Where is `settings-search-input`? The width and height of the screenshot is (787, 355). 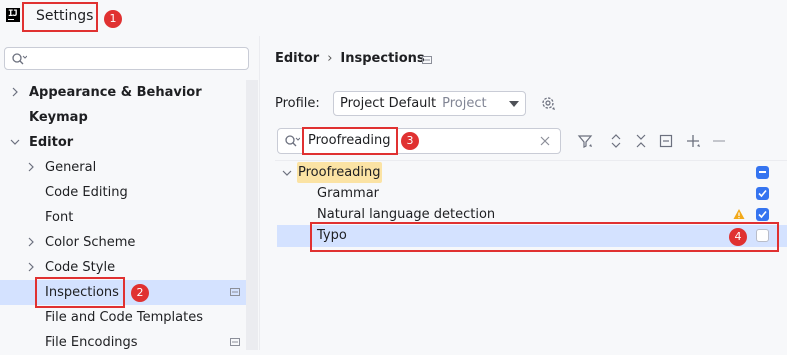
settings-search-input is located at coordinates (126, 58).